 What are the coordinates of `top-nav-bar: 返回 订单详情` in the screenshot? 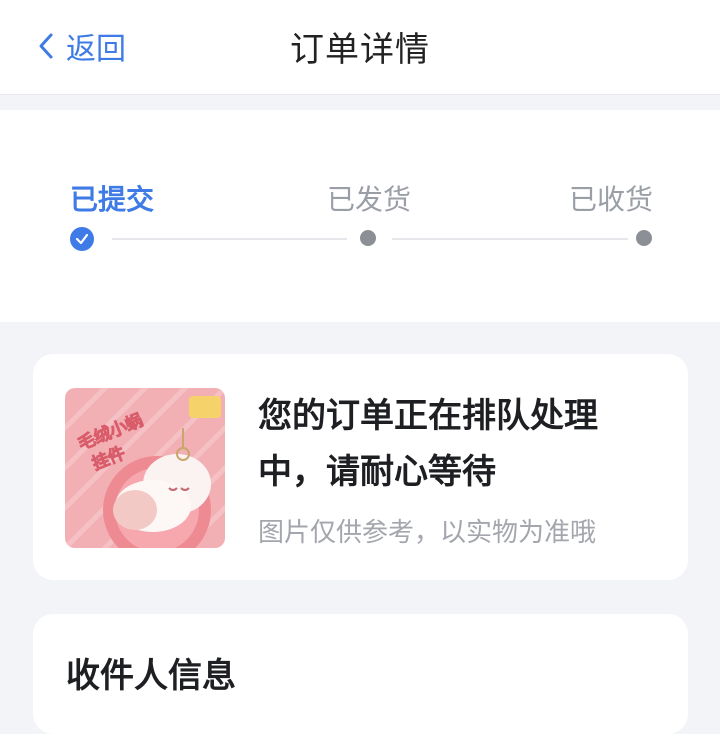 It's located at (360, 47).